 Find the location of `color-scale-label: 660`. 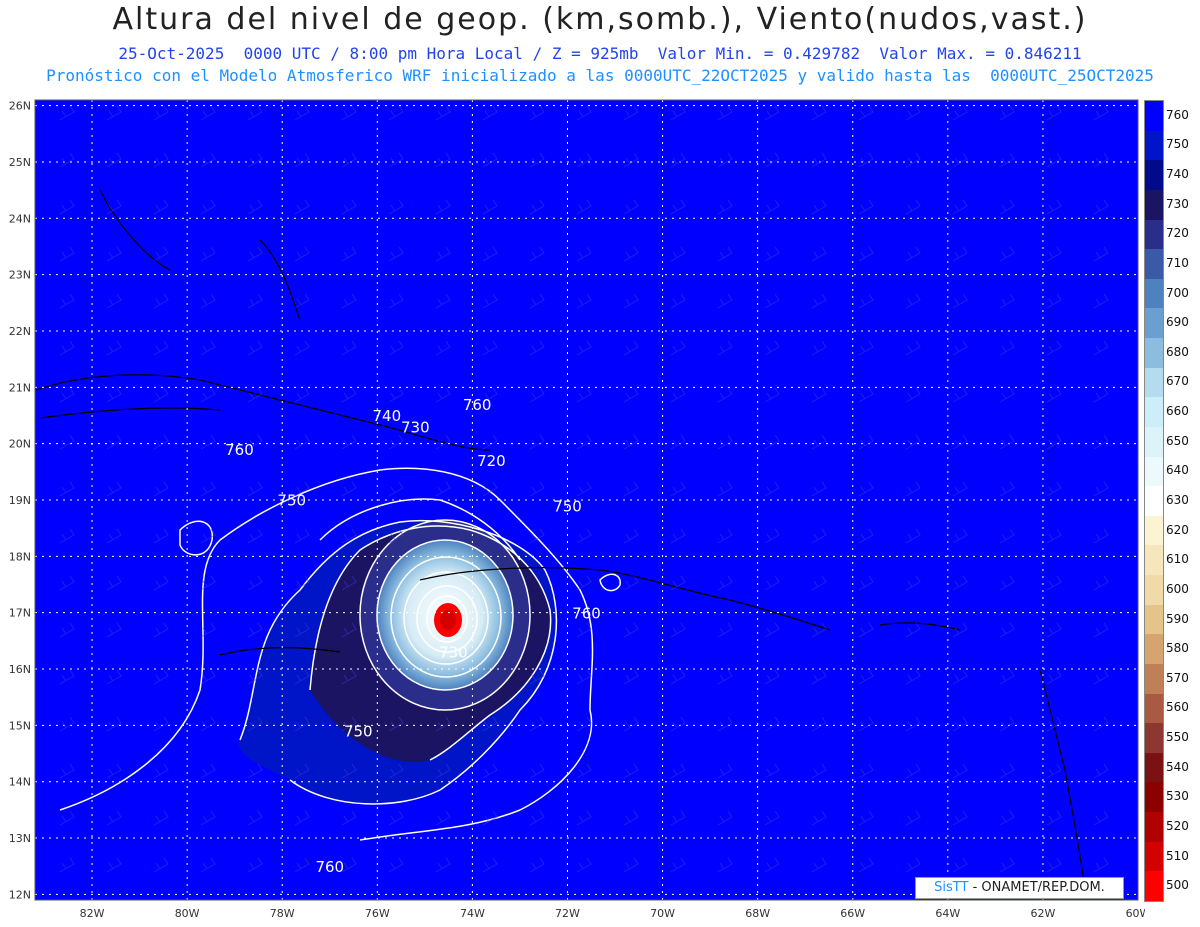

color-scale-label: 660 is located at coordinates (1177, 411).